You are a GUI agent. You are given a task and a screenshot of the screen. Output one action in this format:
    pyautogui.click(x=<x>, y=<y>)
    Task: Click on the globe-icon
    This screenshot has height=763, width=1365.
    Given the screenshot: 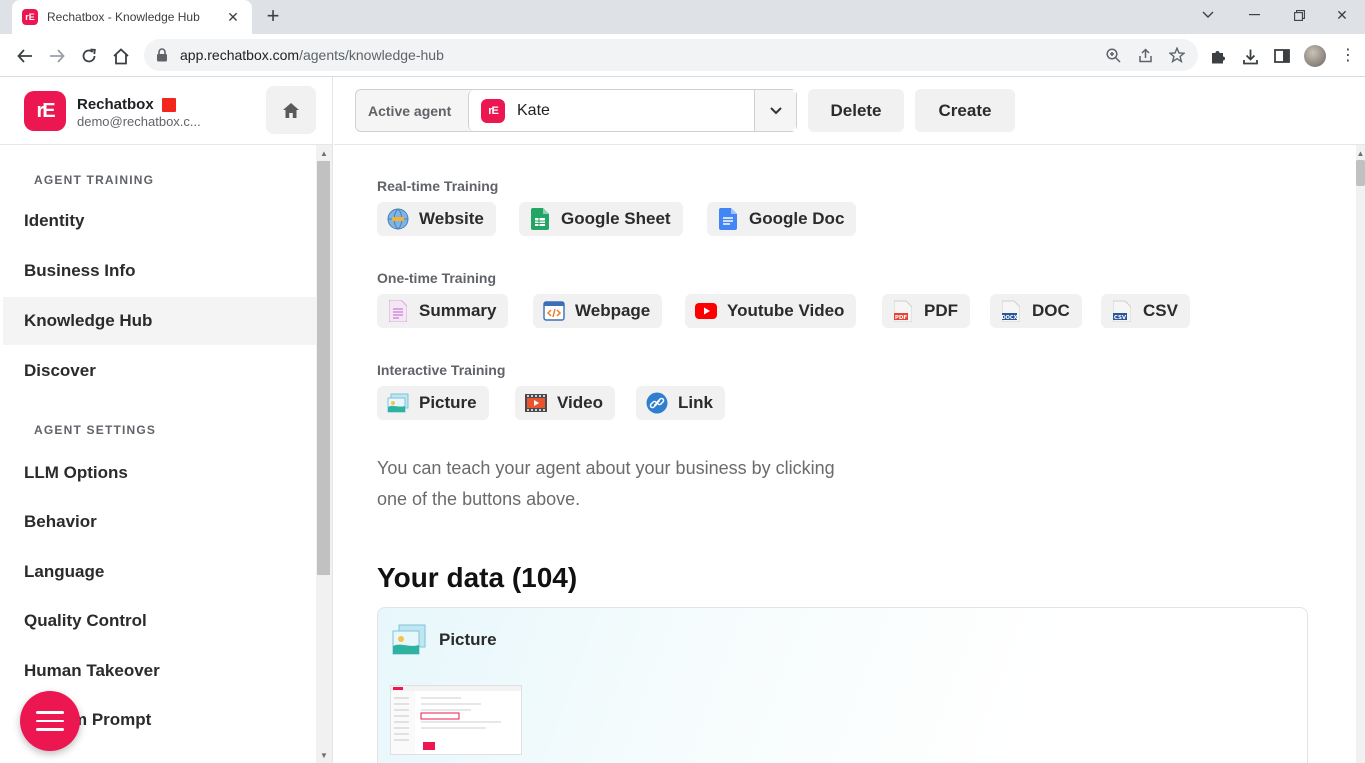 What is the action you would take?
    pyautogui.click(x=398, y=219)
    